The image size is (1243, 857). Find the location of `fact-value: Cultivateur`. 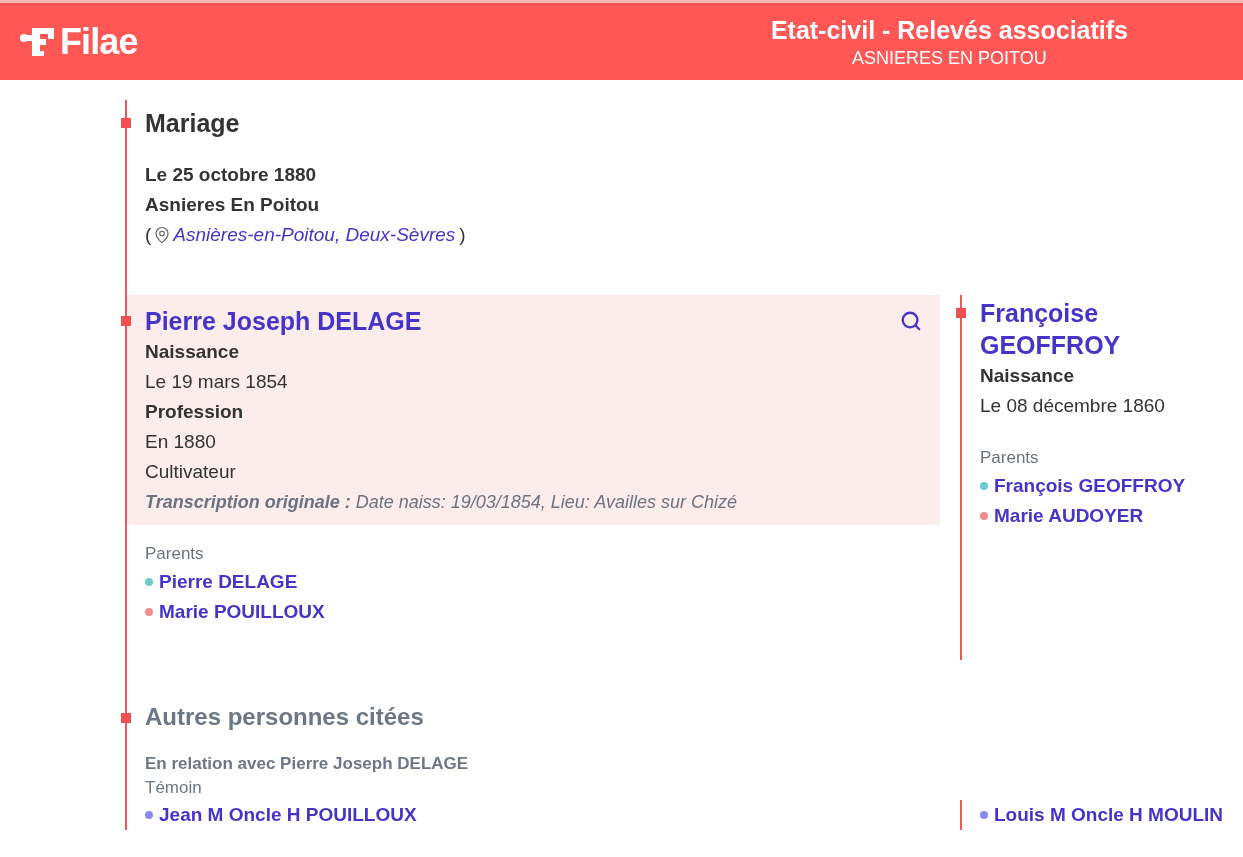

fact-value: Cultivateur is located at coordinates (191, 472).